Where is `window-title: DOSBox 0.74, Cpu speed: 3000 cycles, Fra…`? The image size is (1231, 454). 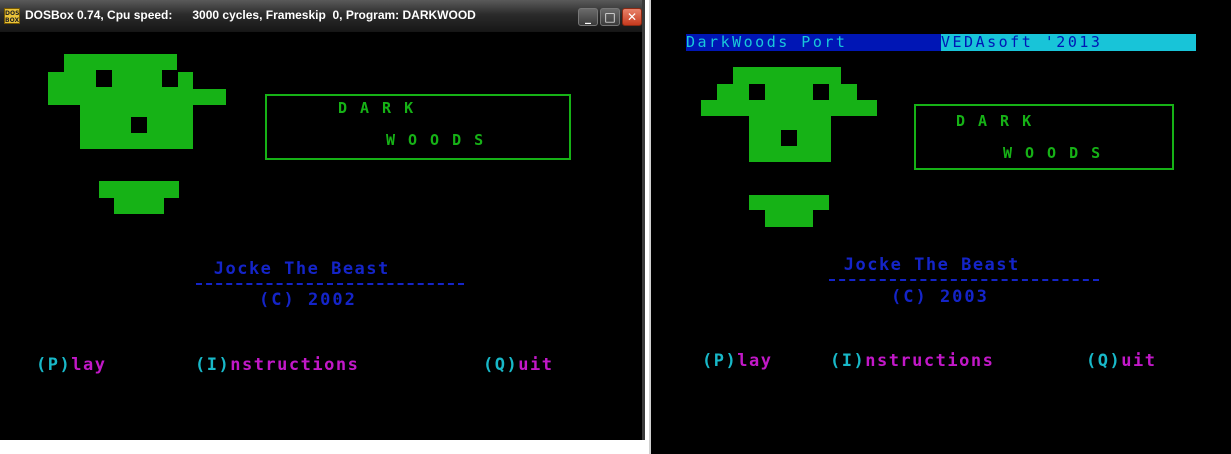 window-title: DOSBox 0.74, Cpu speed: 3000 cycles, Fra… is located at coordinates (250, 15).